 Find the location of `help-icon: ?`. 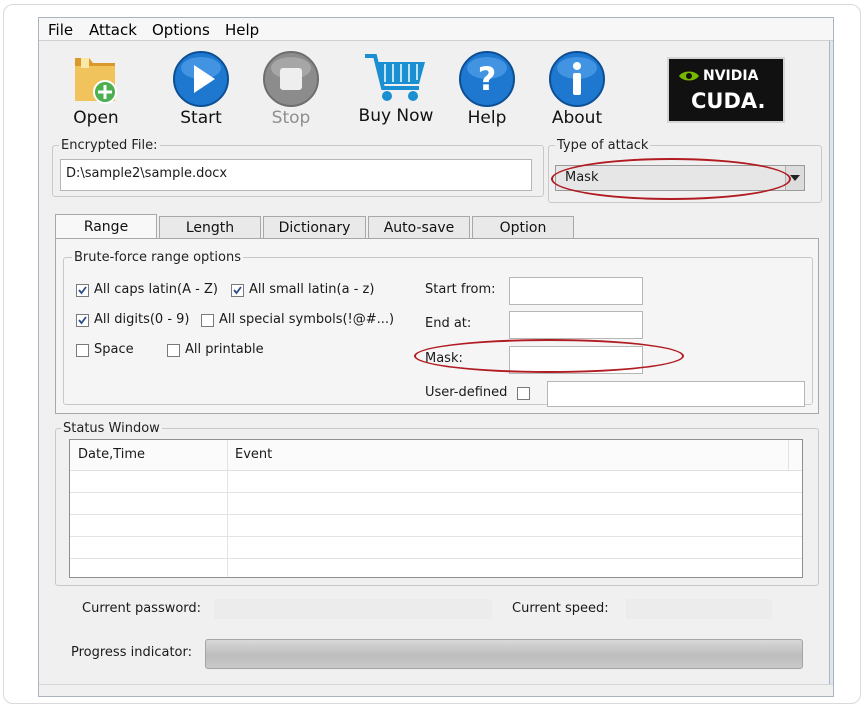

help-icon: ? is located at coordinates (487, 79).